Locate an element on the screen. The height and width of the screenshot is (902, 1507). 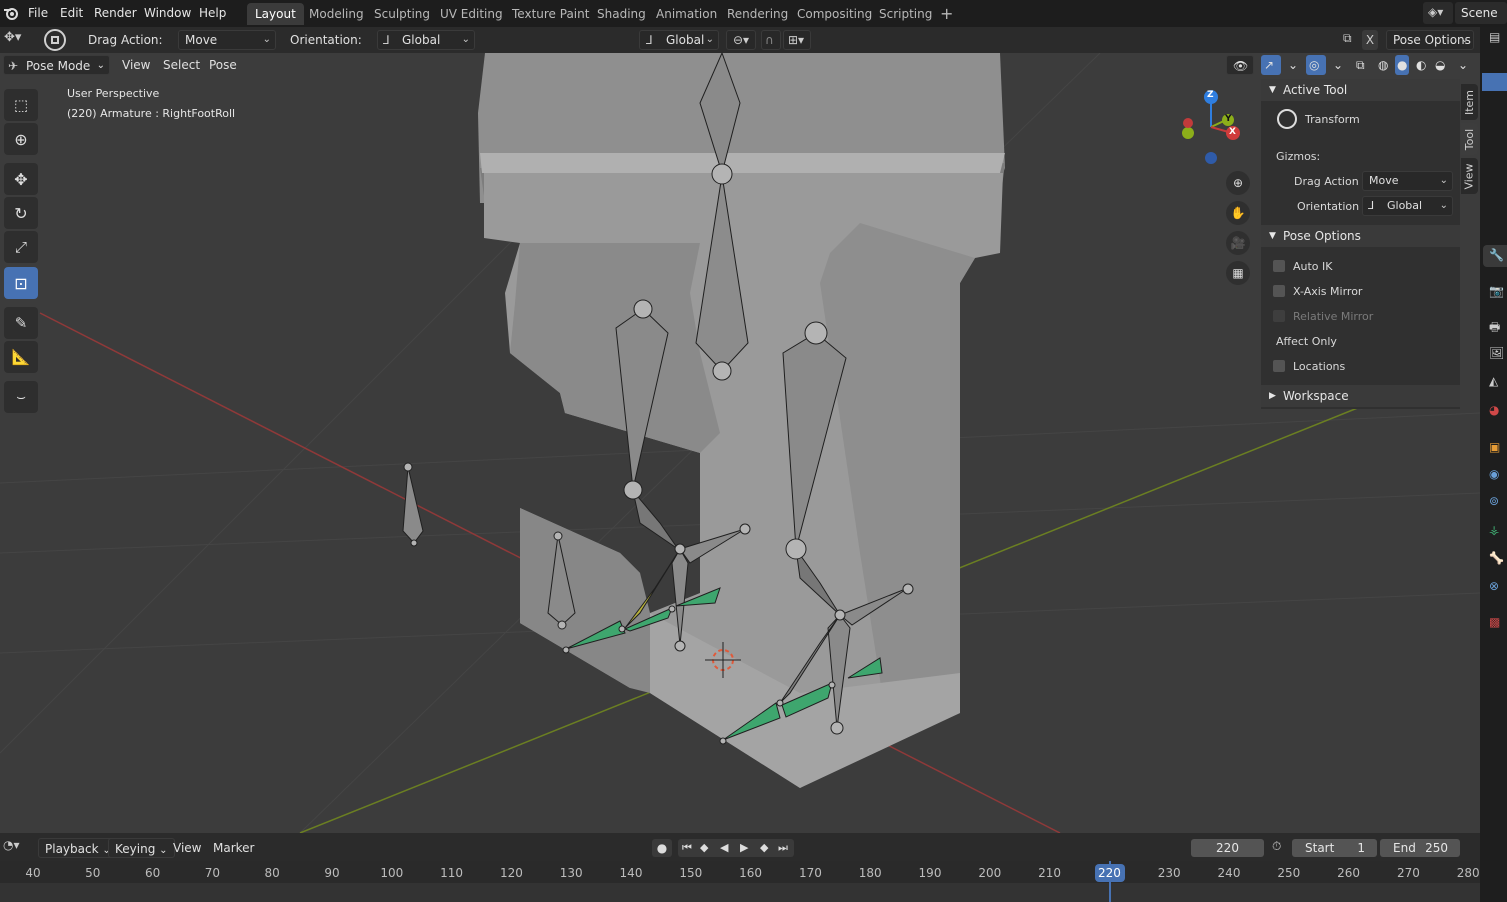
menu-view: View is located at coordinates (136, 65).